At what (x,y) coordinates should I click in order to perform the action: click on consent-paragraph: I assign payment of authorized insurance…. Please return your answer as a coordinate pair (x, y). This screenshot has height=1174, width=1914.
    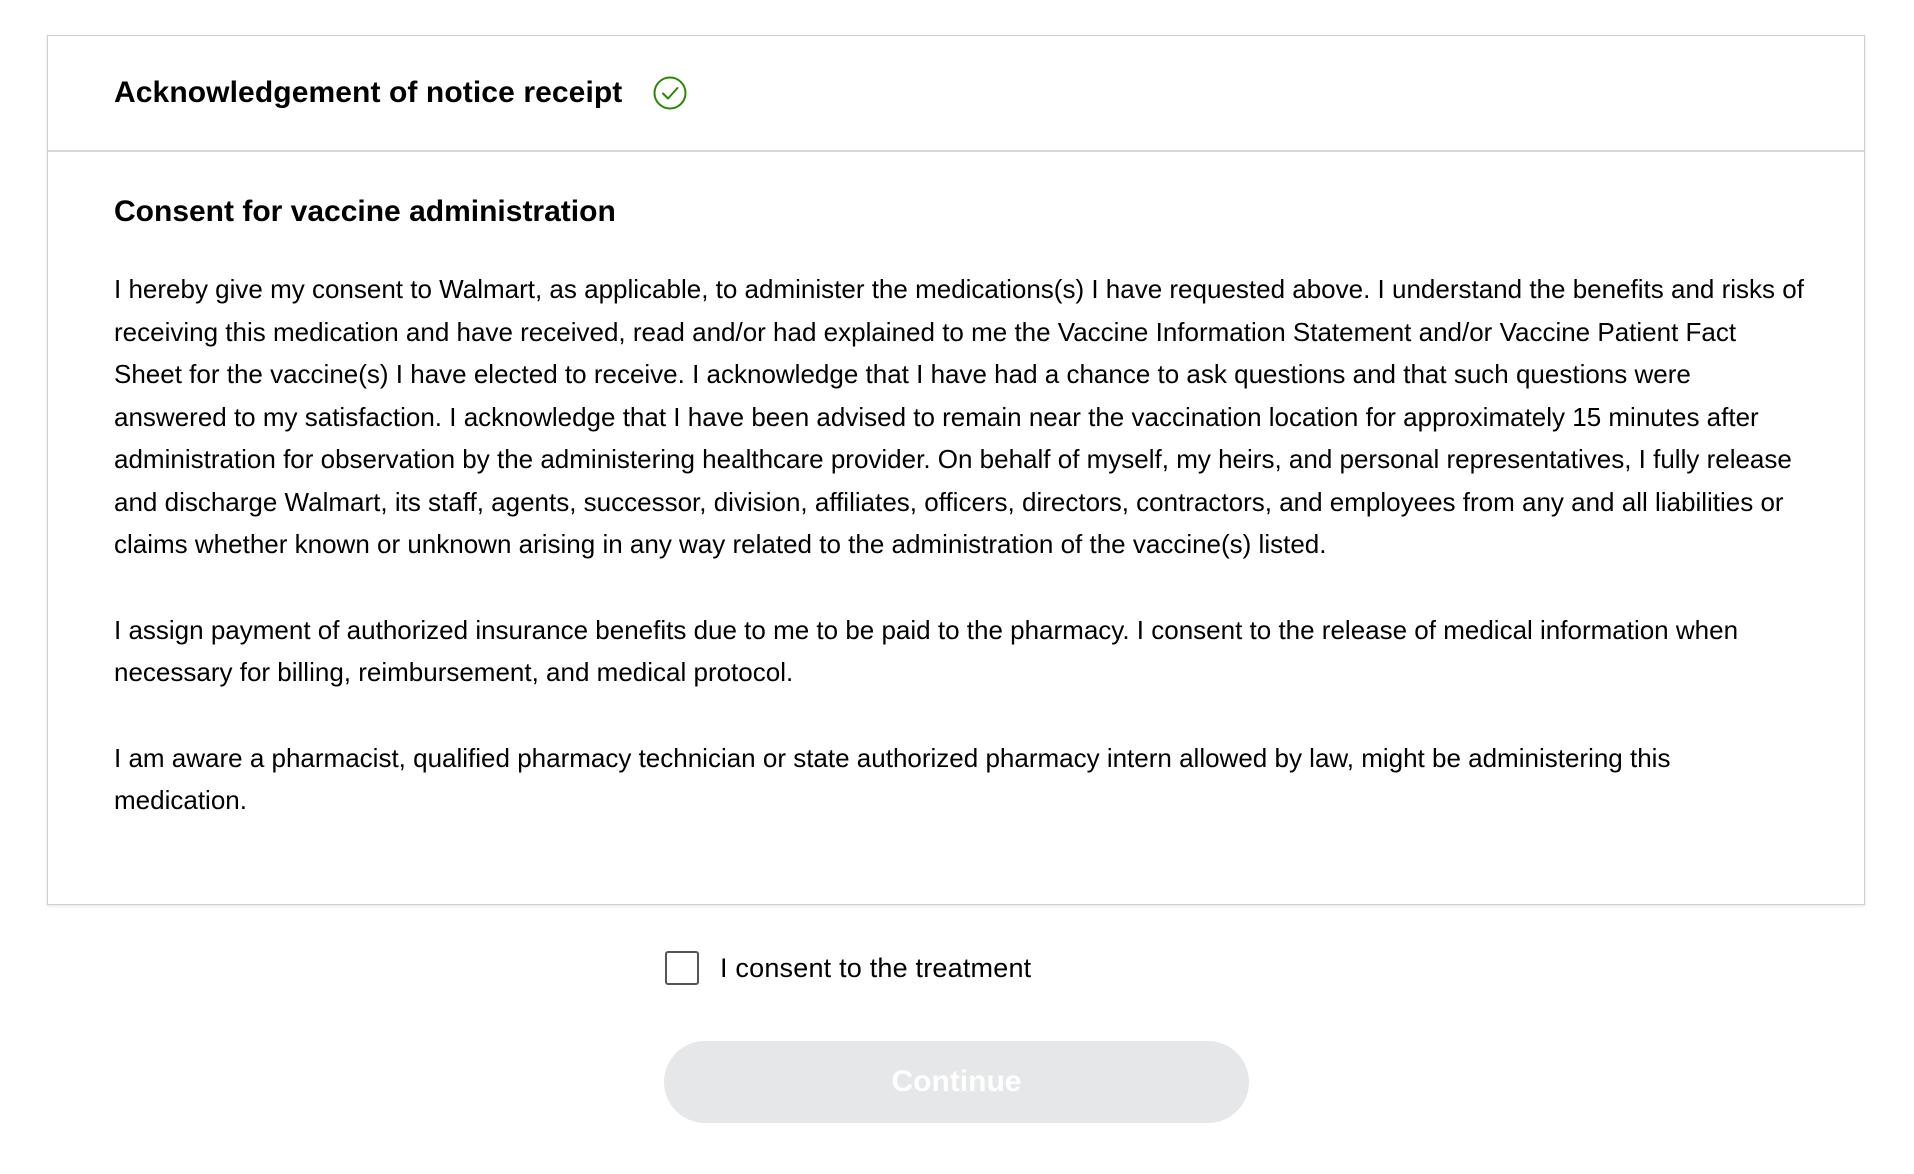
    Looking at the image, I should click on (926, 651).